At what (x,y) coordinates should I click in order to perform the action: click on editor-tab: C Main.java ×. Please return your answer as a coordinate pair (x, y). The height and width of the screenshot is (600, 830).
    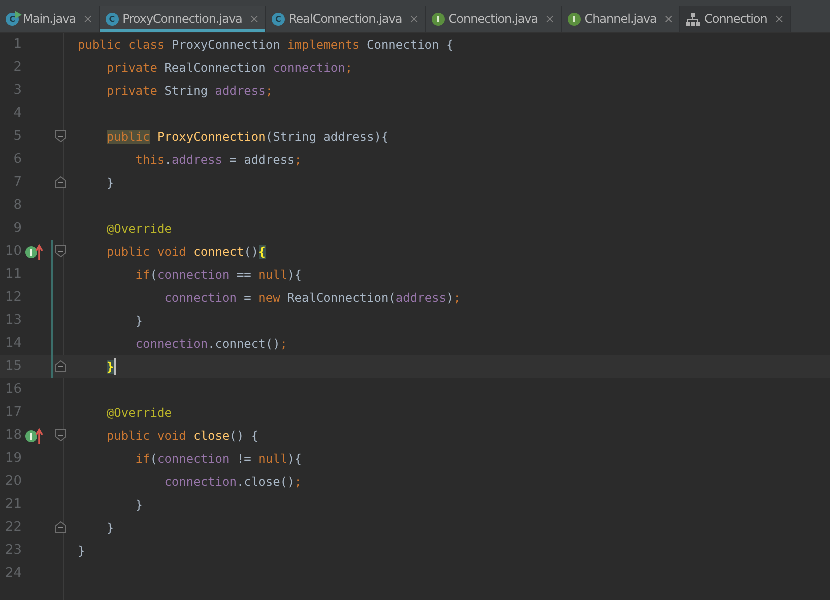
    Looking at the image, I should click on (50, 19).